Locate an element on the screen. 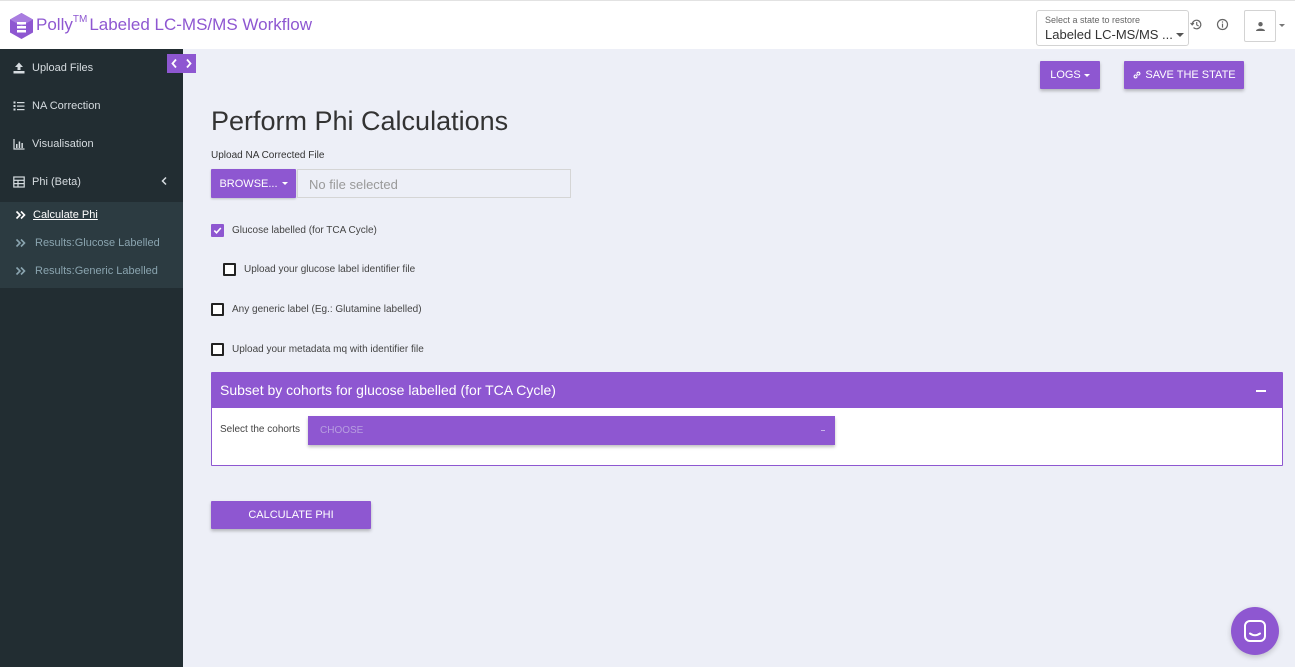 The image size is (1295, 667). submenu-item-label: Results:Generic Labelled is located at coordinates (96, 271).